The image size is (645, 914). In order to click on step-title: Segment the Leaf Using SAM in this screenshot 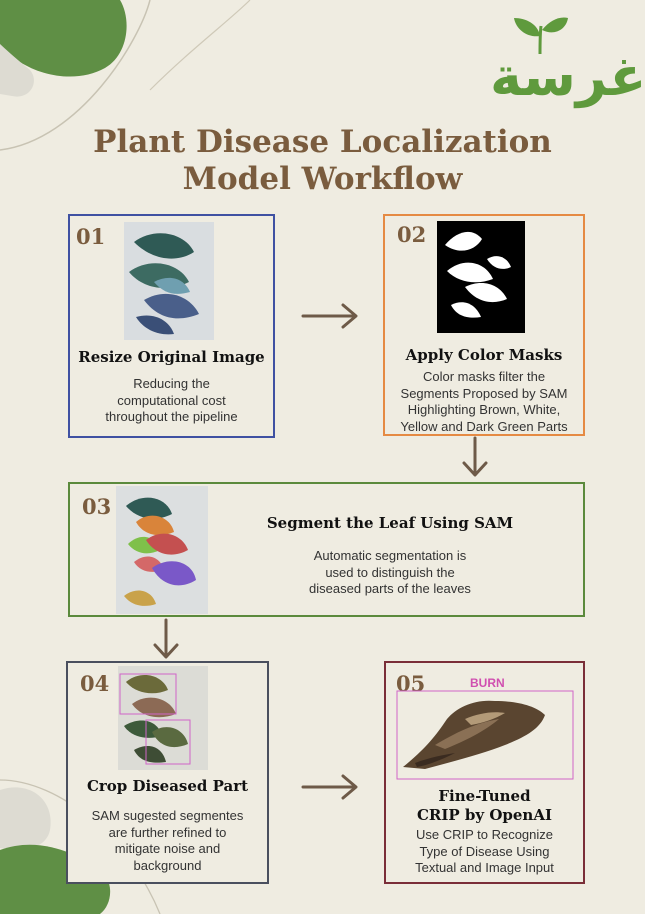, I will do `click(390, 523)`.